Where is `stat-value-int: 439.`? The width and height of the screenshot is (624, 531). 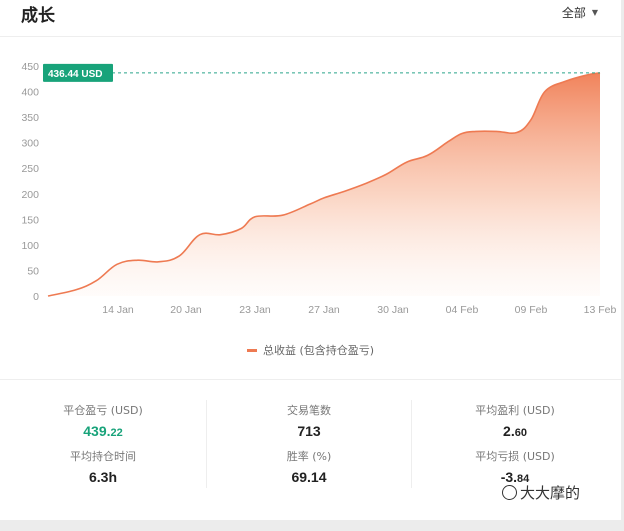
stat-value-int: 439. is located at coordinates (97, 431).